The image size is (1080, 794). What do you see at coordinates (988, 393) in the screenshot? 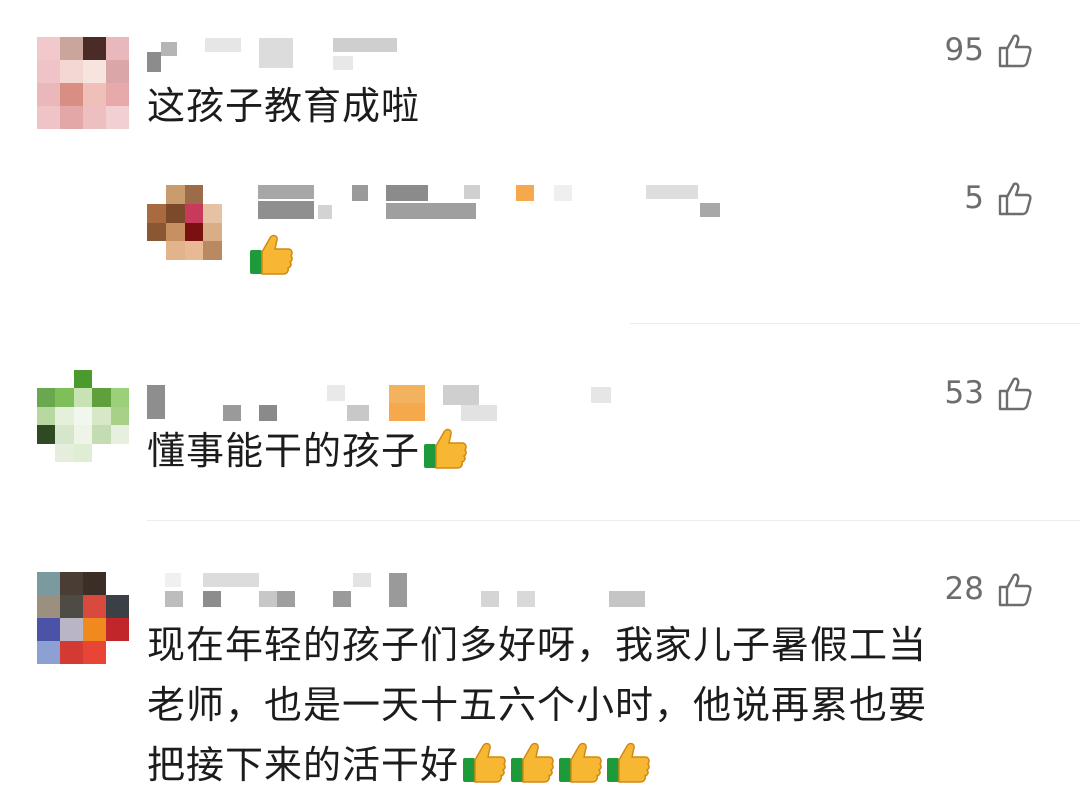
I see `like-button: 53` at bounding box center [988, 393].